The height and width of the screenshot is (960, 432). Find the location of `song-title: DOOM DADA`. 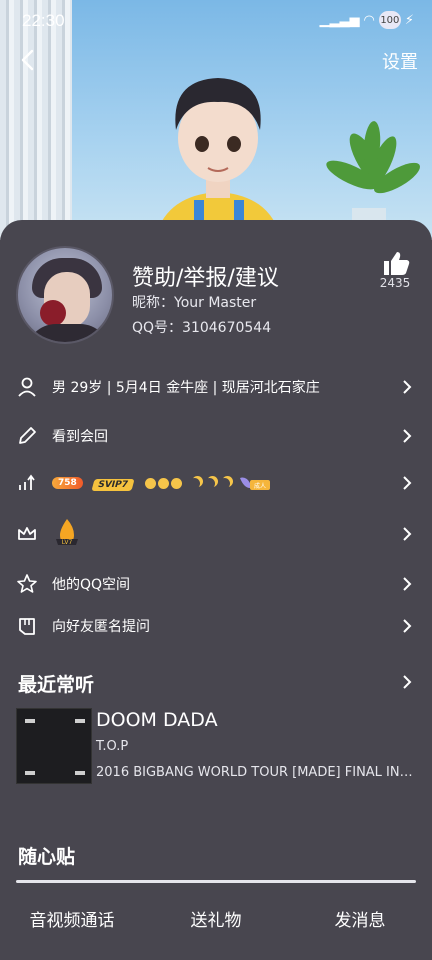

song-title: DOOM DADA is located at coordinates (157, 720).